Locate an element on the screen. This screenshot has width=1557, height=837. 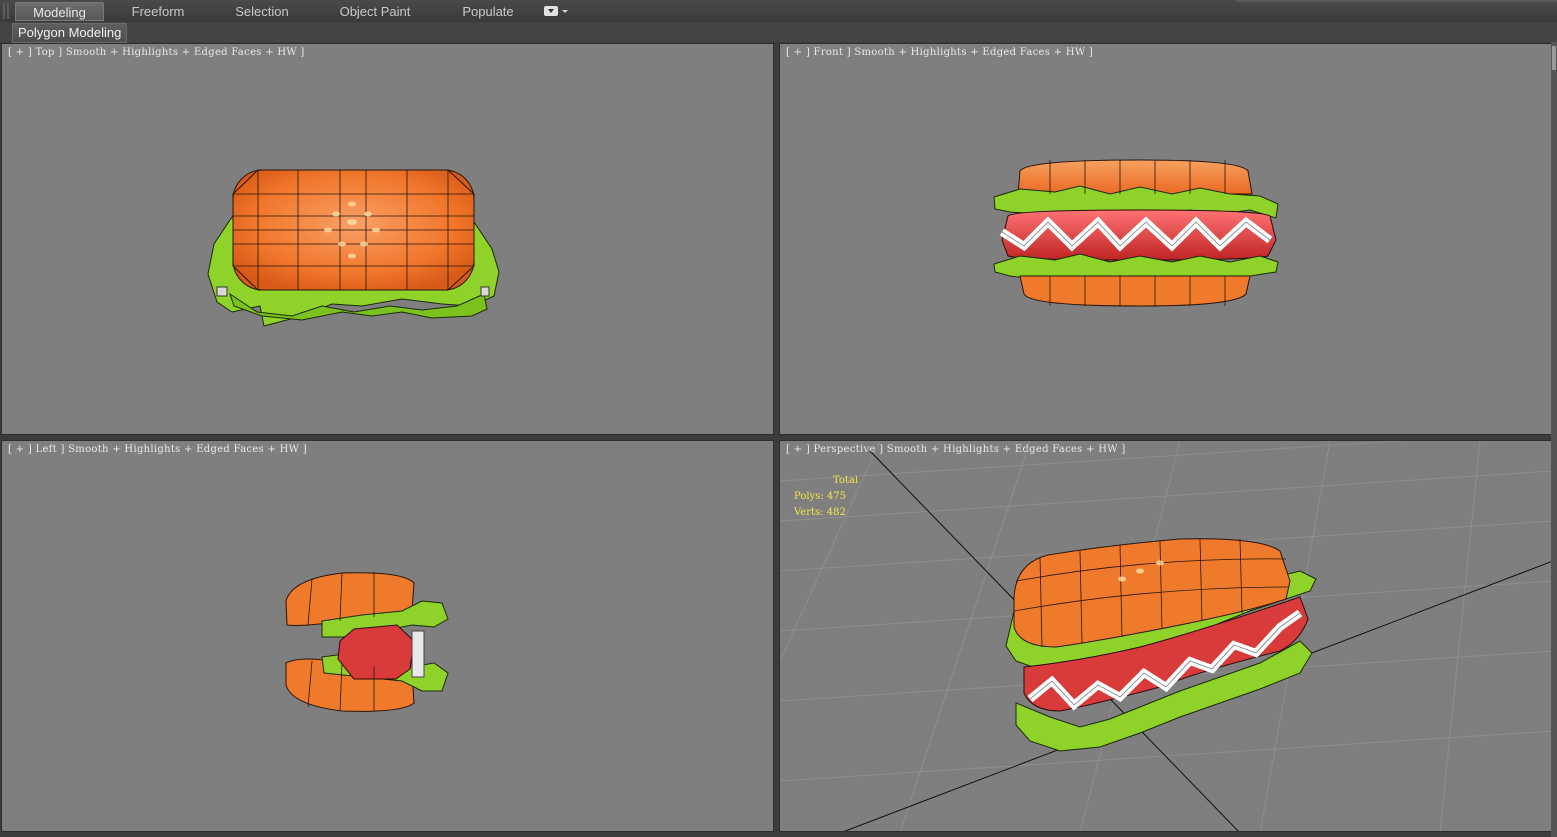
ribbon-options-icon is located at coordinates (556, 11).